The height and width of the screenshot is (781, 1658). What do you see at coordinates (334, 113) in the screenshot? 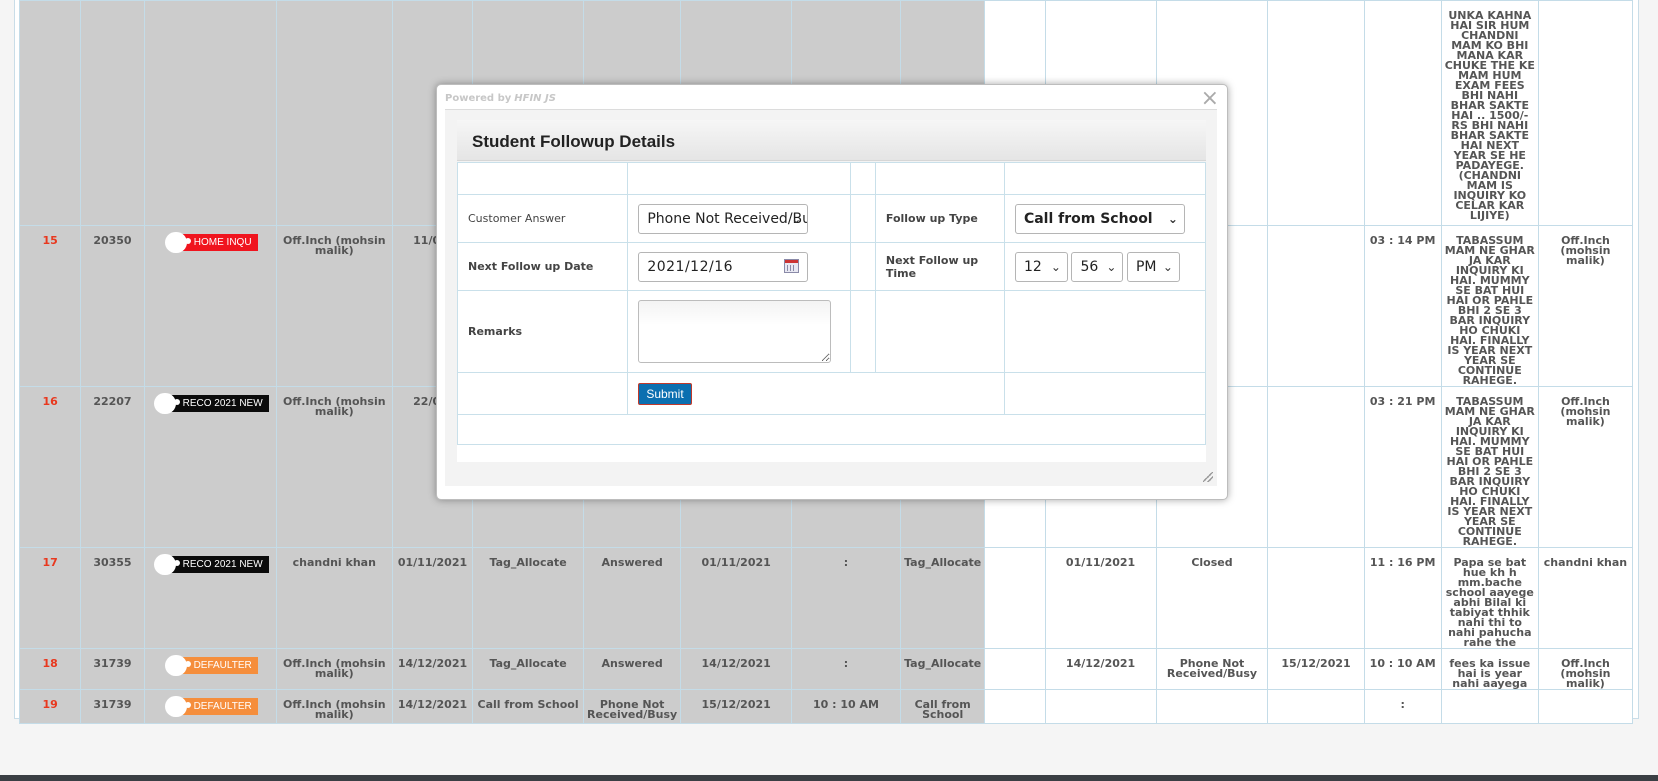
I see `cell-by` at bounding box center [334, 113].